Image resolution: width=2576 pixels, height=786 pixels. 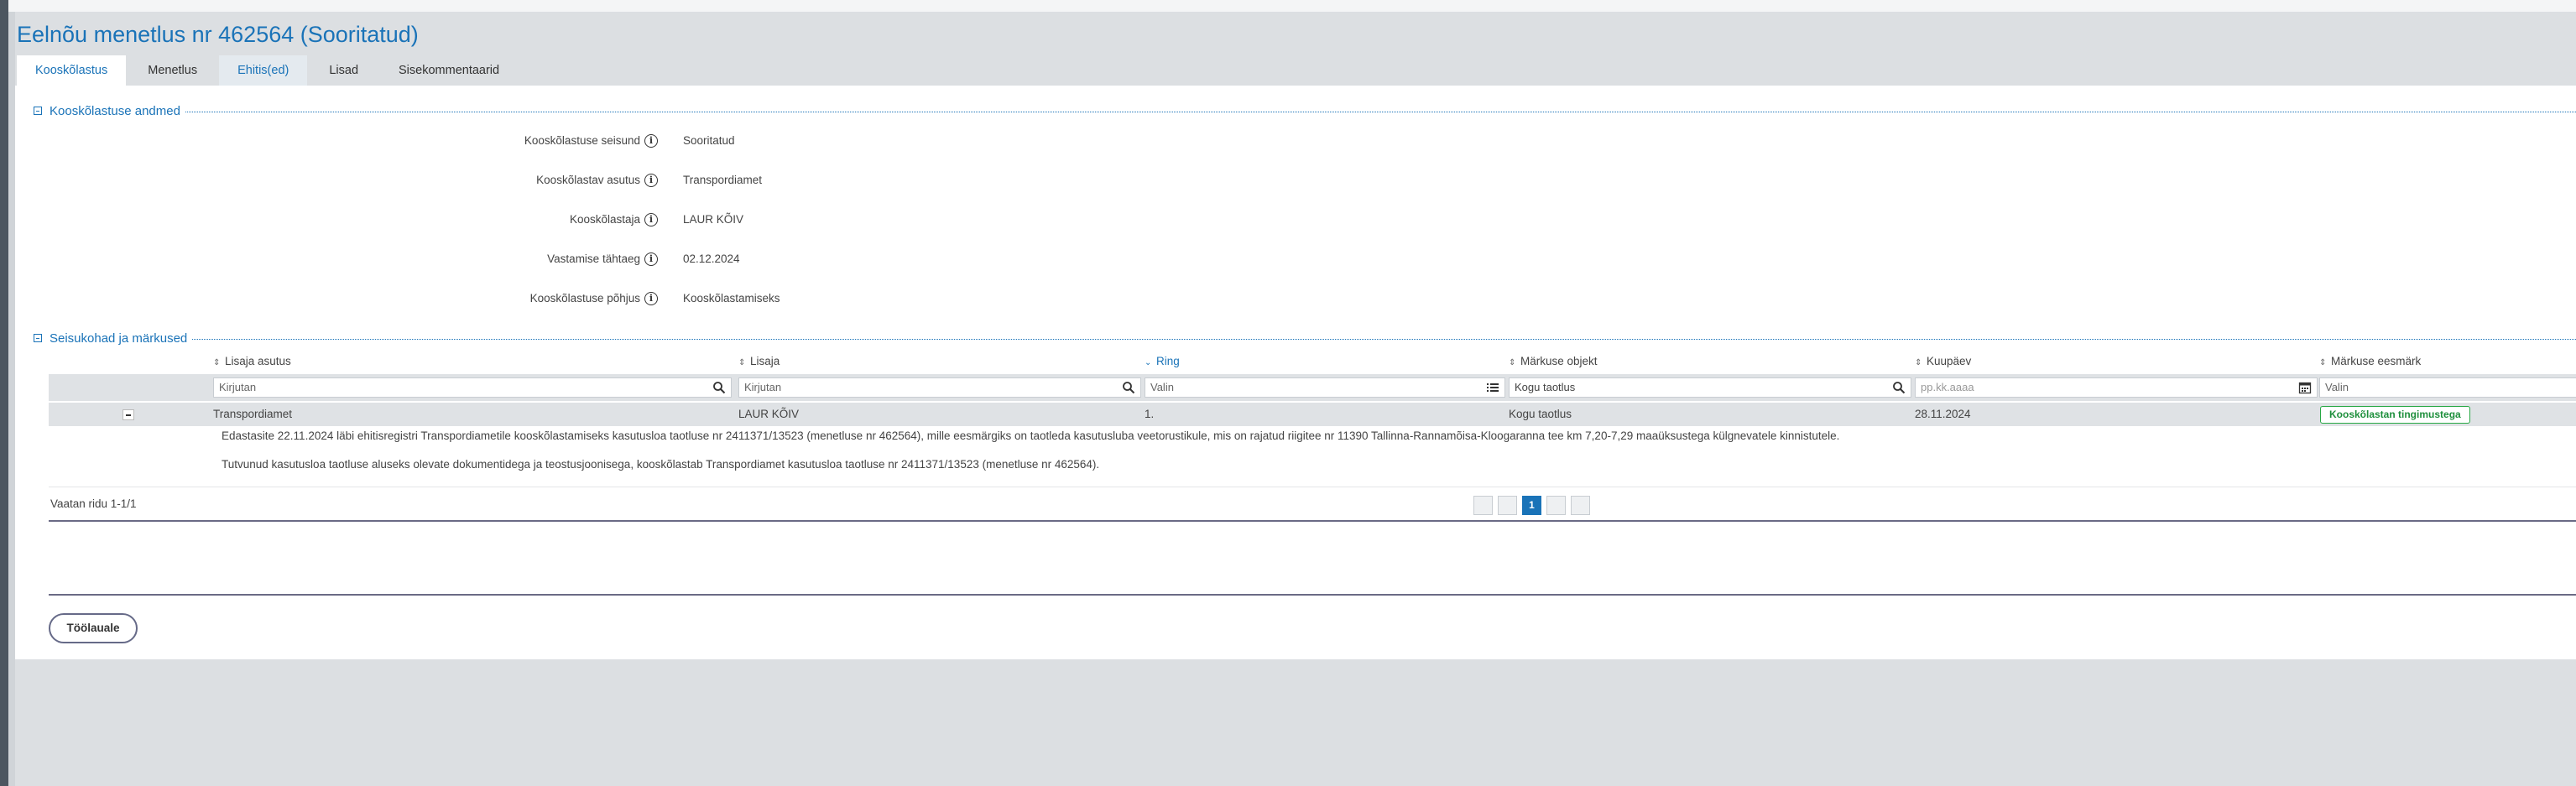 What do you see at coordinates (518, 180) in the screenshot?
I see `field-asutus: Kooskõlastav asutus i Transpordiamet` at bounding box center [518, 180].